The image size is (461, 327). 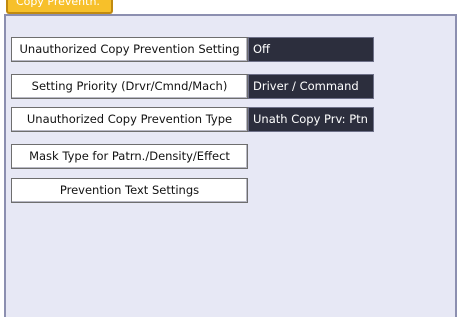 I want to click on panel-top-border, so click(x=285, y=15).